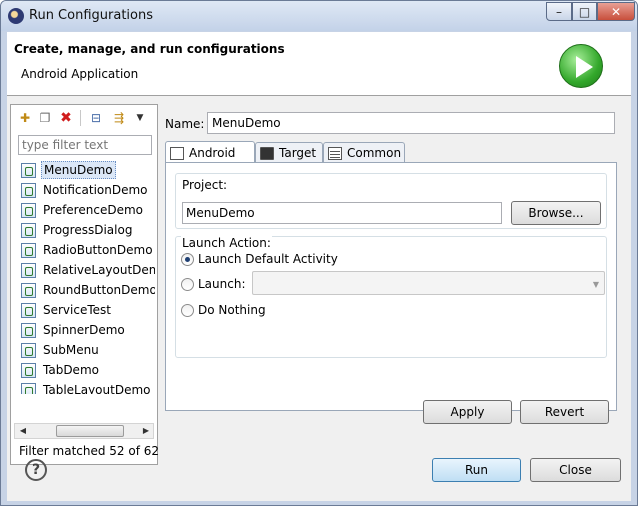 The image size is (638, 506). What do you see at coordinates (616, 11) in the screenshot?
I see `close-window-button: ✕` at bounding box center [616, 11].